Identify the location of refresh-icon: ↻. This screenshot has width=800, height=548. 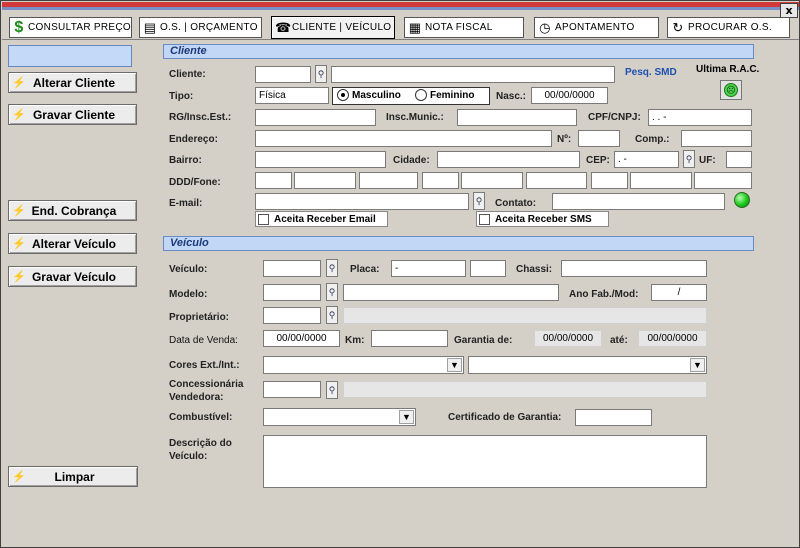
(678, 27).